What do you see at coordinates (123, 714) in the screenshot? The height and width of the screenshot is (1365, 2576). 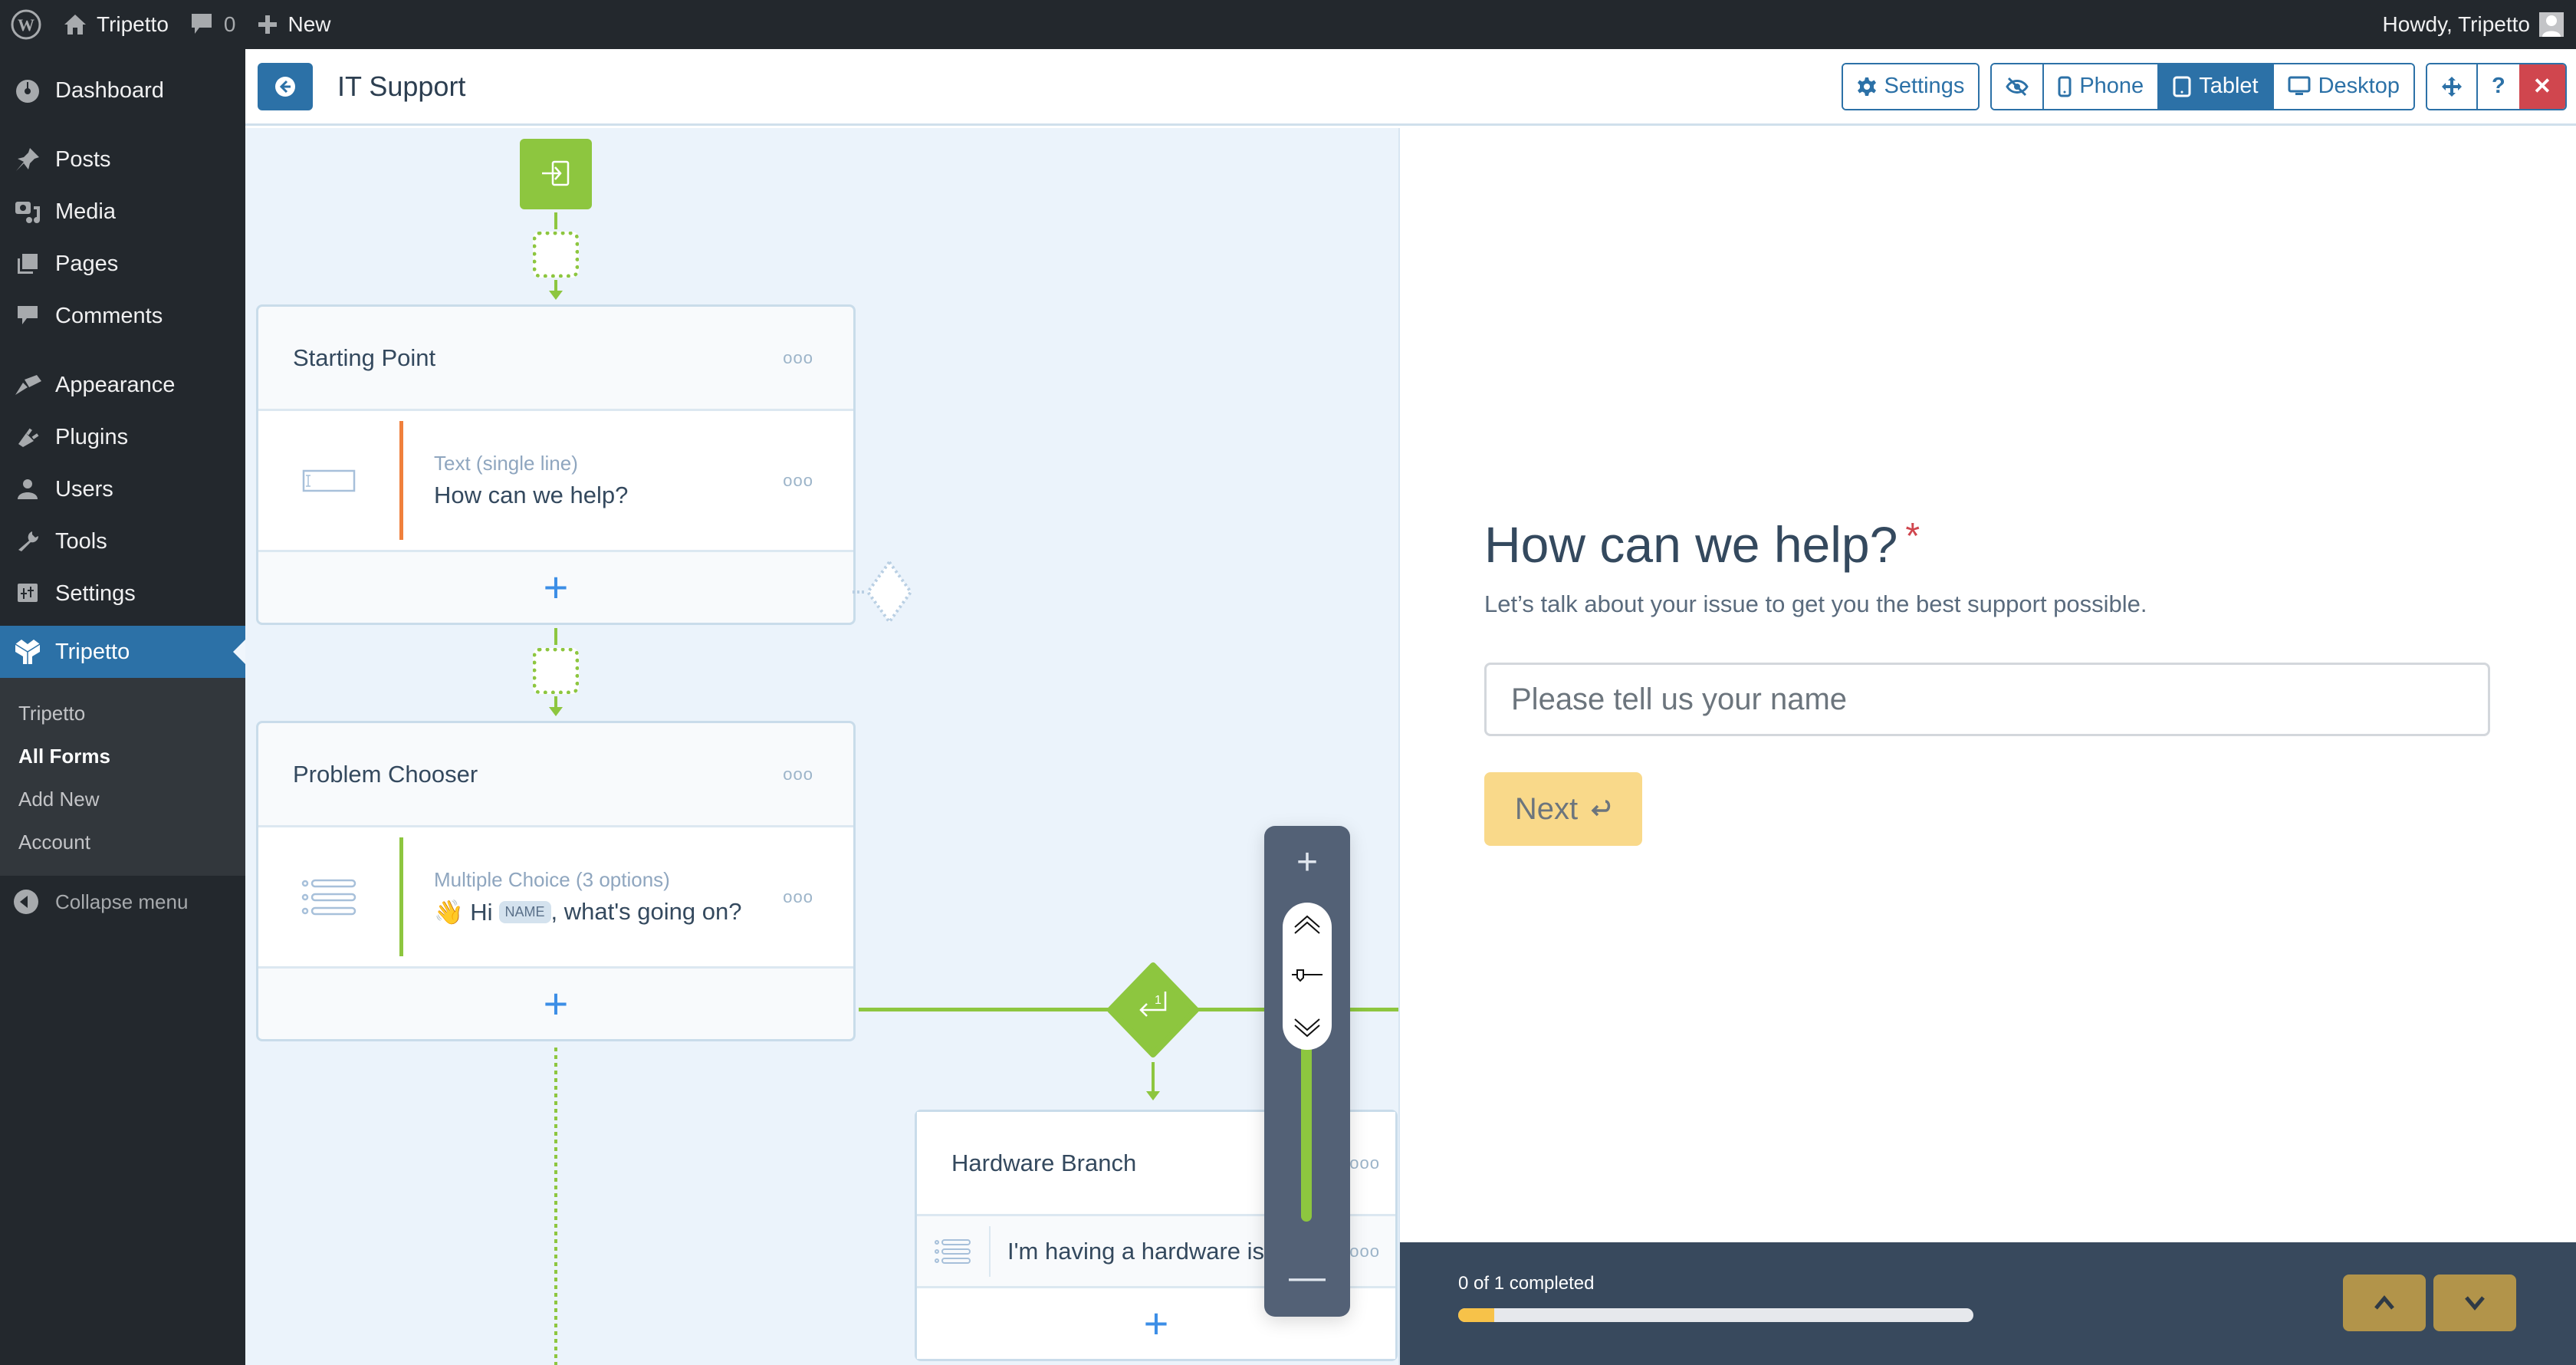 I see `submenu-item-tripetto: Tripetto` at bounding box center [123, 714].